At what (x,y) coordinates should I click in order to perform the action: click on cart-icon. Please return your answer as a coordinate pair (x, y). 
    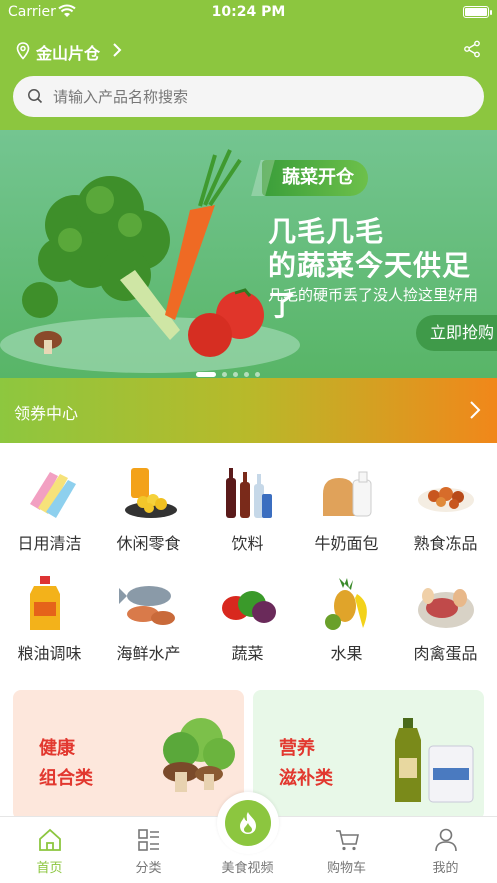
    Looking at the image, I should click on (347, 840).